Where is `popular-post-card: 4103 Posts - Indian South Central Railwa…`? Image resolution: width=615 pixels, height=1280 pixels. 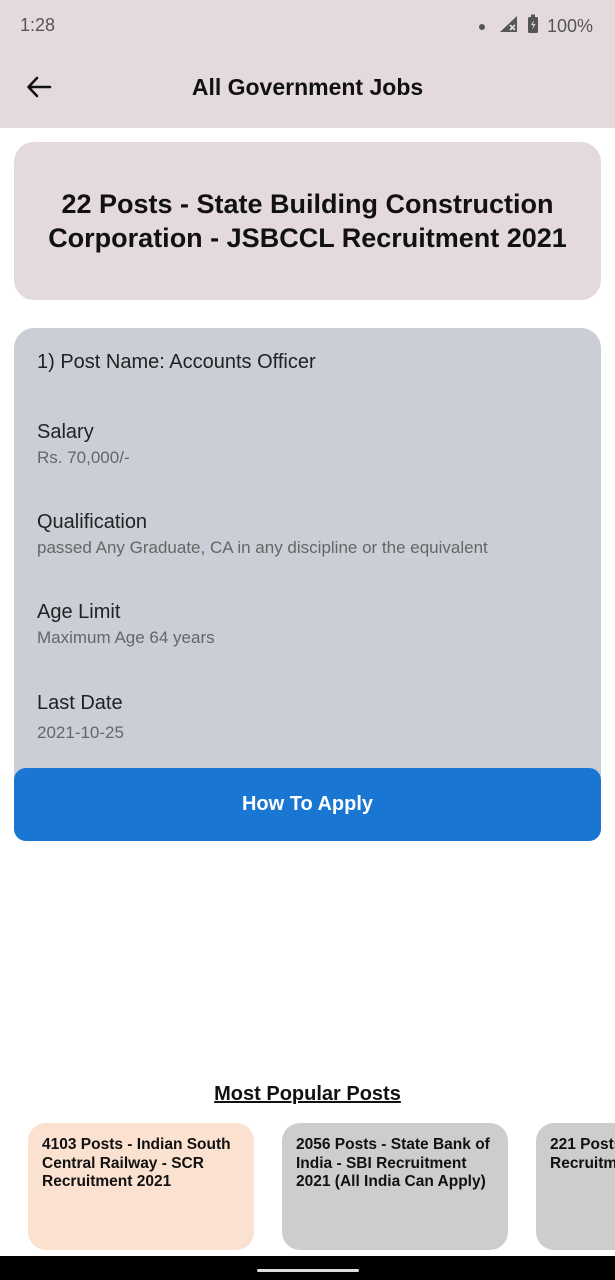 popular-post-card: 4103 Posts - Indian South Central Railwa… is located at coordinates (141, 1186).